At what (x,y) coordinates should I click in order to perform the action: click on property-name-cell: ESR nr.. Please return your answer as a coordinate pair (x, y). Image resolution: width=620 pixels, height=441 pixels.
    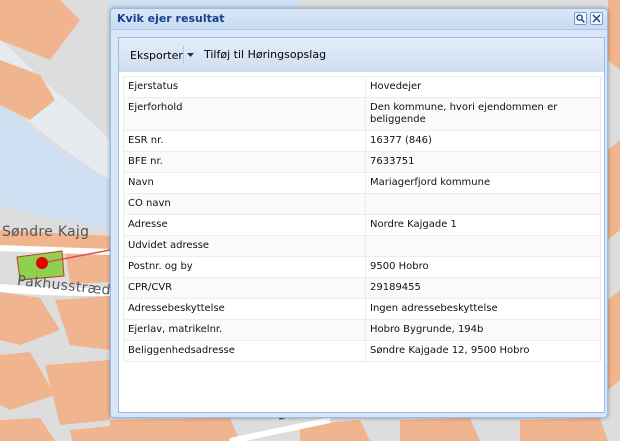
    Looking at the image, I should click on (244, 141).